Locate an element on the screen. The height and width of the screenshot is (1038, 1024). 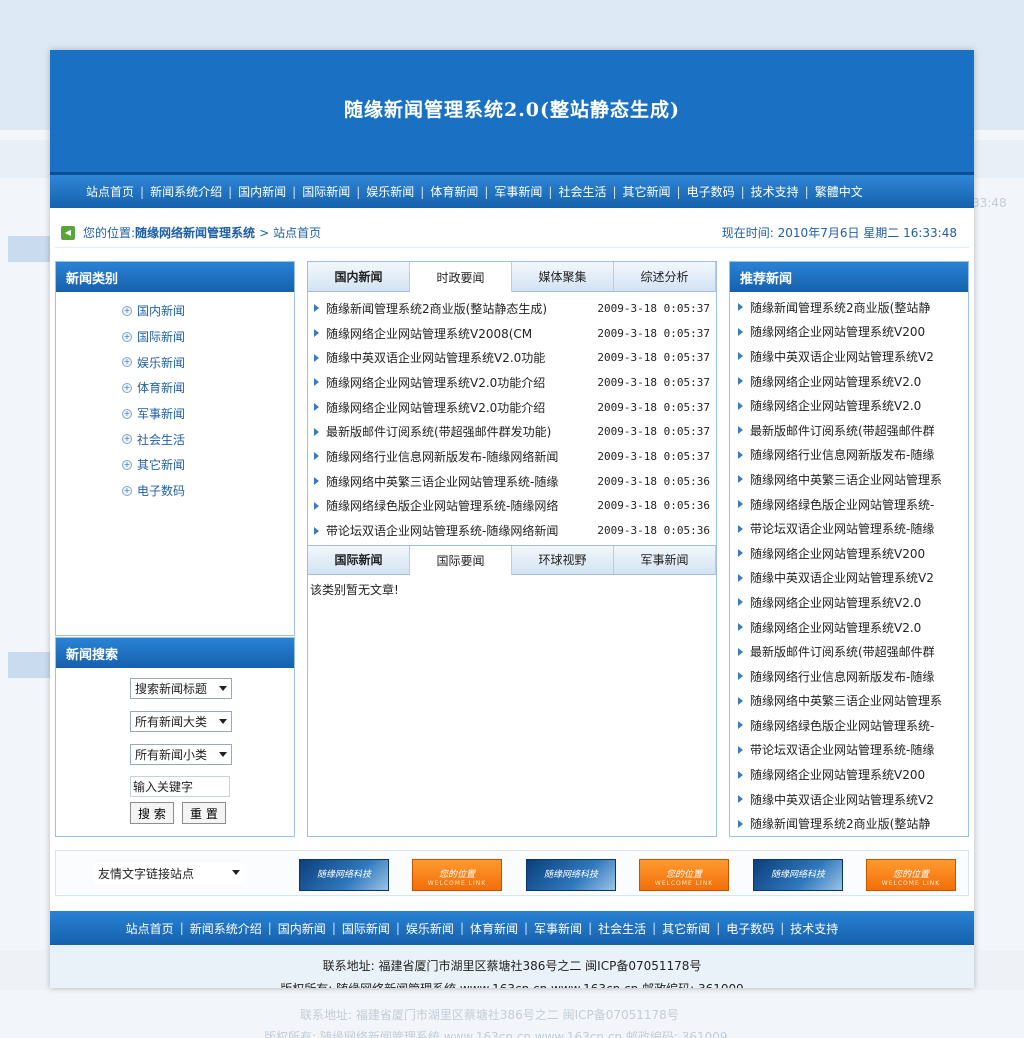
footer-nav-item: 技术支持 is located at coordinates (814, 928).